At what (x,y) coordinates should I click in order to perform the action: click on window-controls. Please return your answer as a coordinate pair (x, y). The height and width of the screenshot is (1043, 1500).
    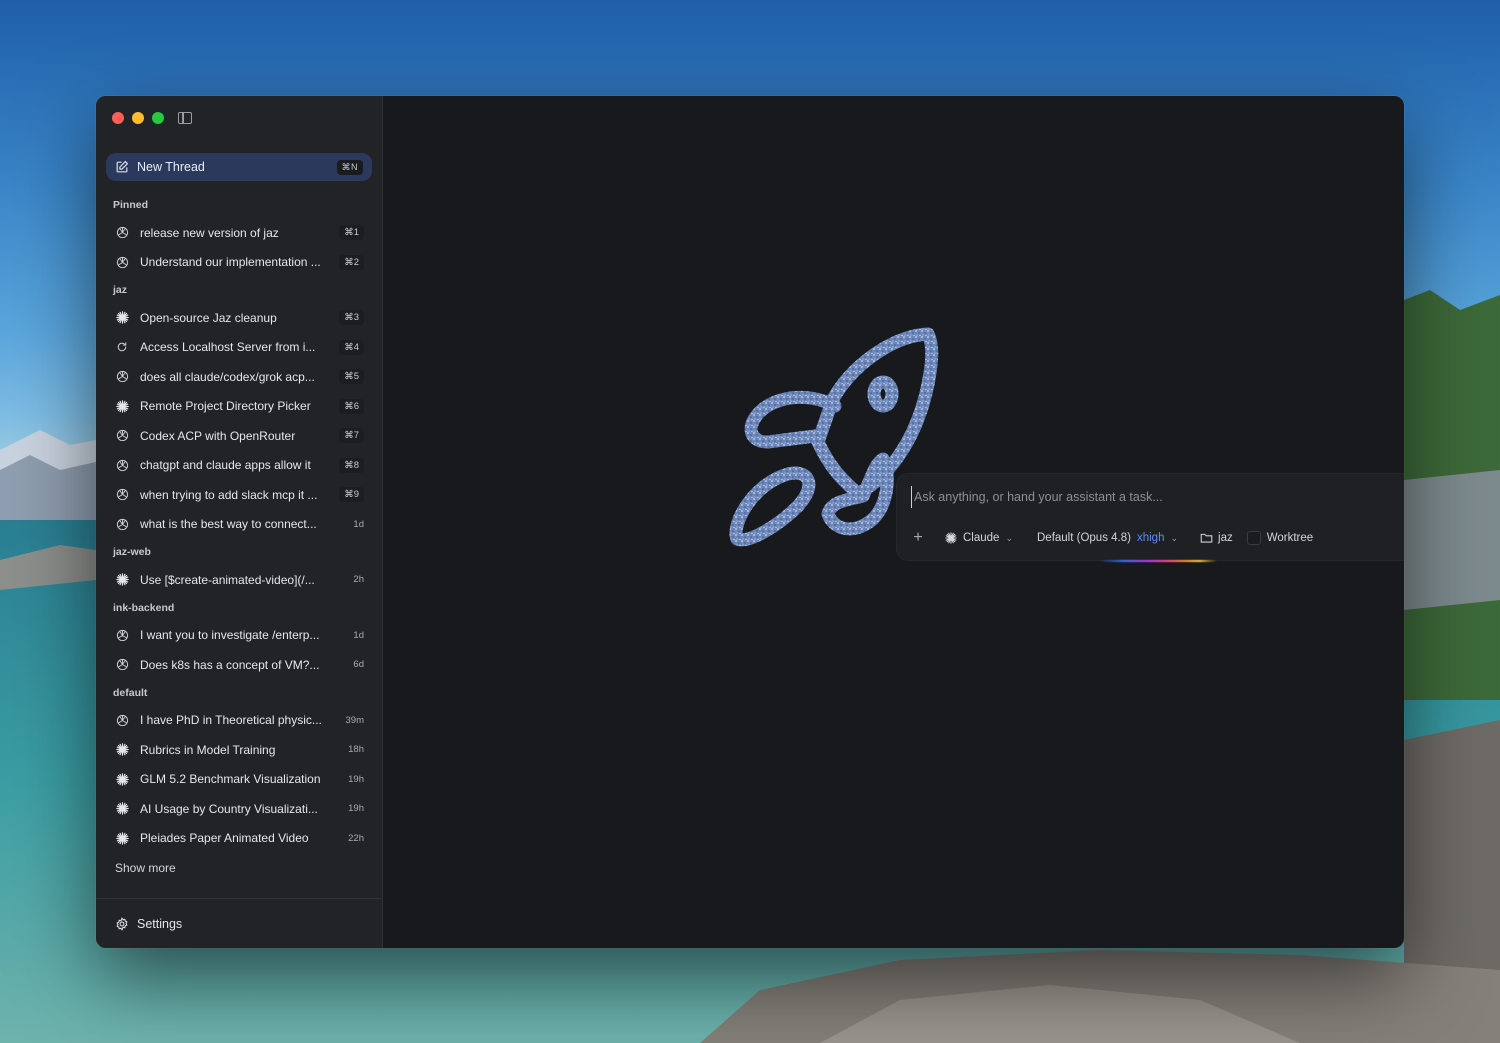
    Looking at the image, I should click on (152, 118).